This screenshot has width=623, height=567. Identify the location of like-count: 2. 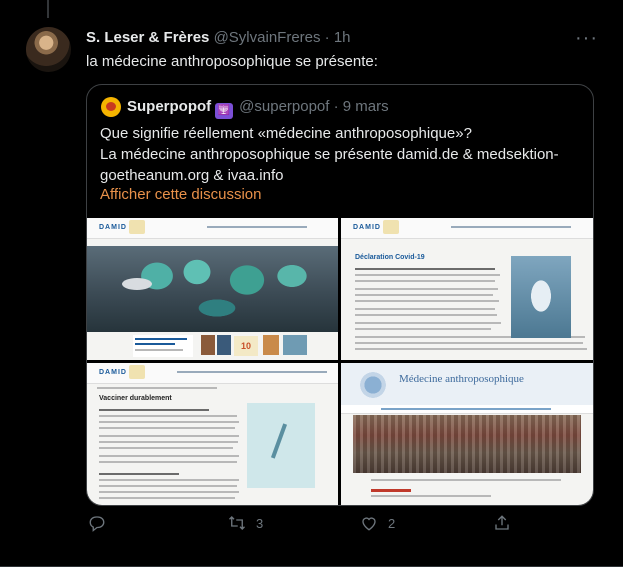
(392, 523).